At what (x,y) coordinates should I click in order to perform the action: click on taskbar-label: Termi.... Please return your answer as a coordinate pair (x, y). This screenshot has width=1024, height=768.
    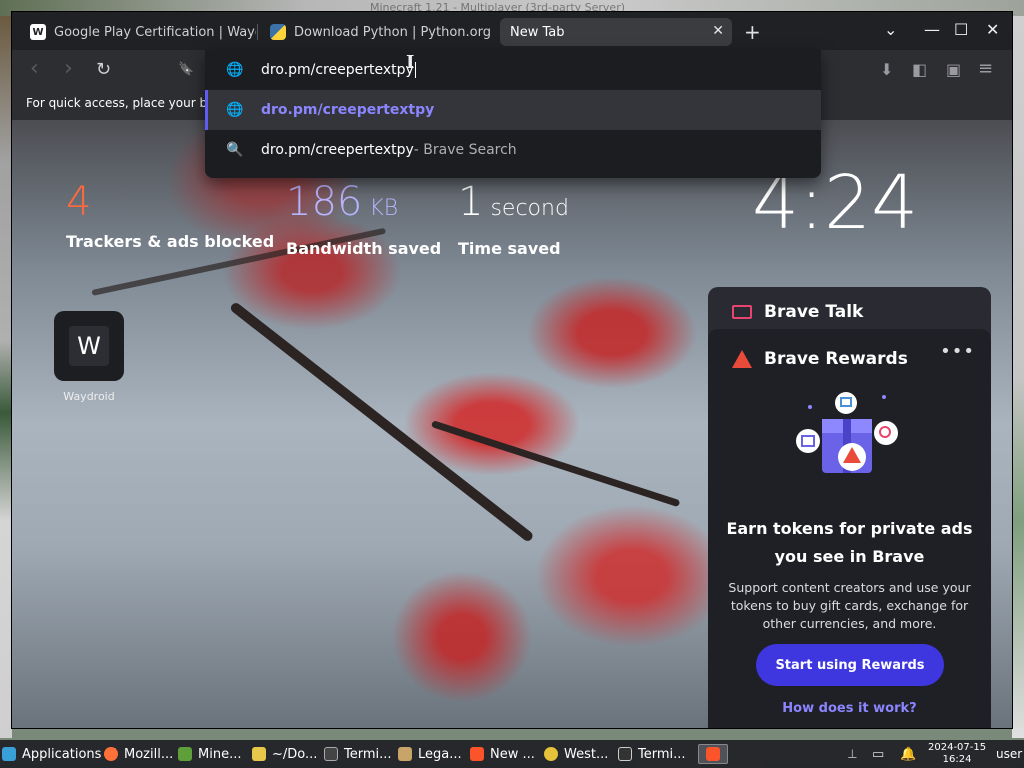
    Looking at the image, I should click on (662, 754).